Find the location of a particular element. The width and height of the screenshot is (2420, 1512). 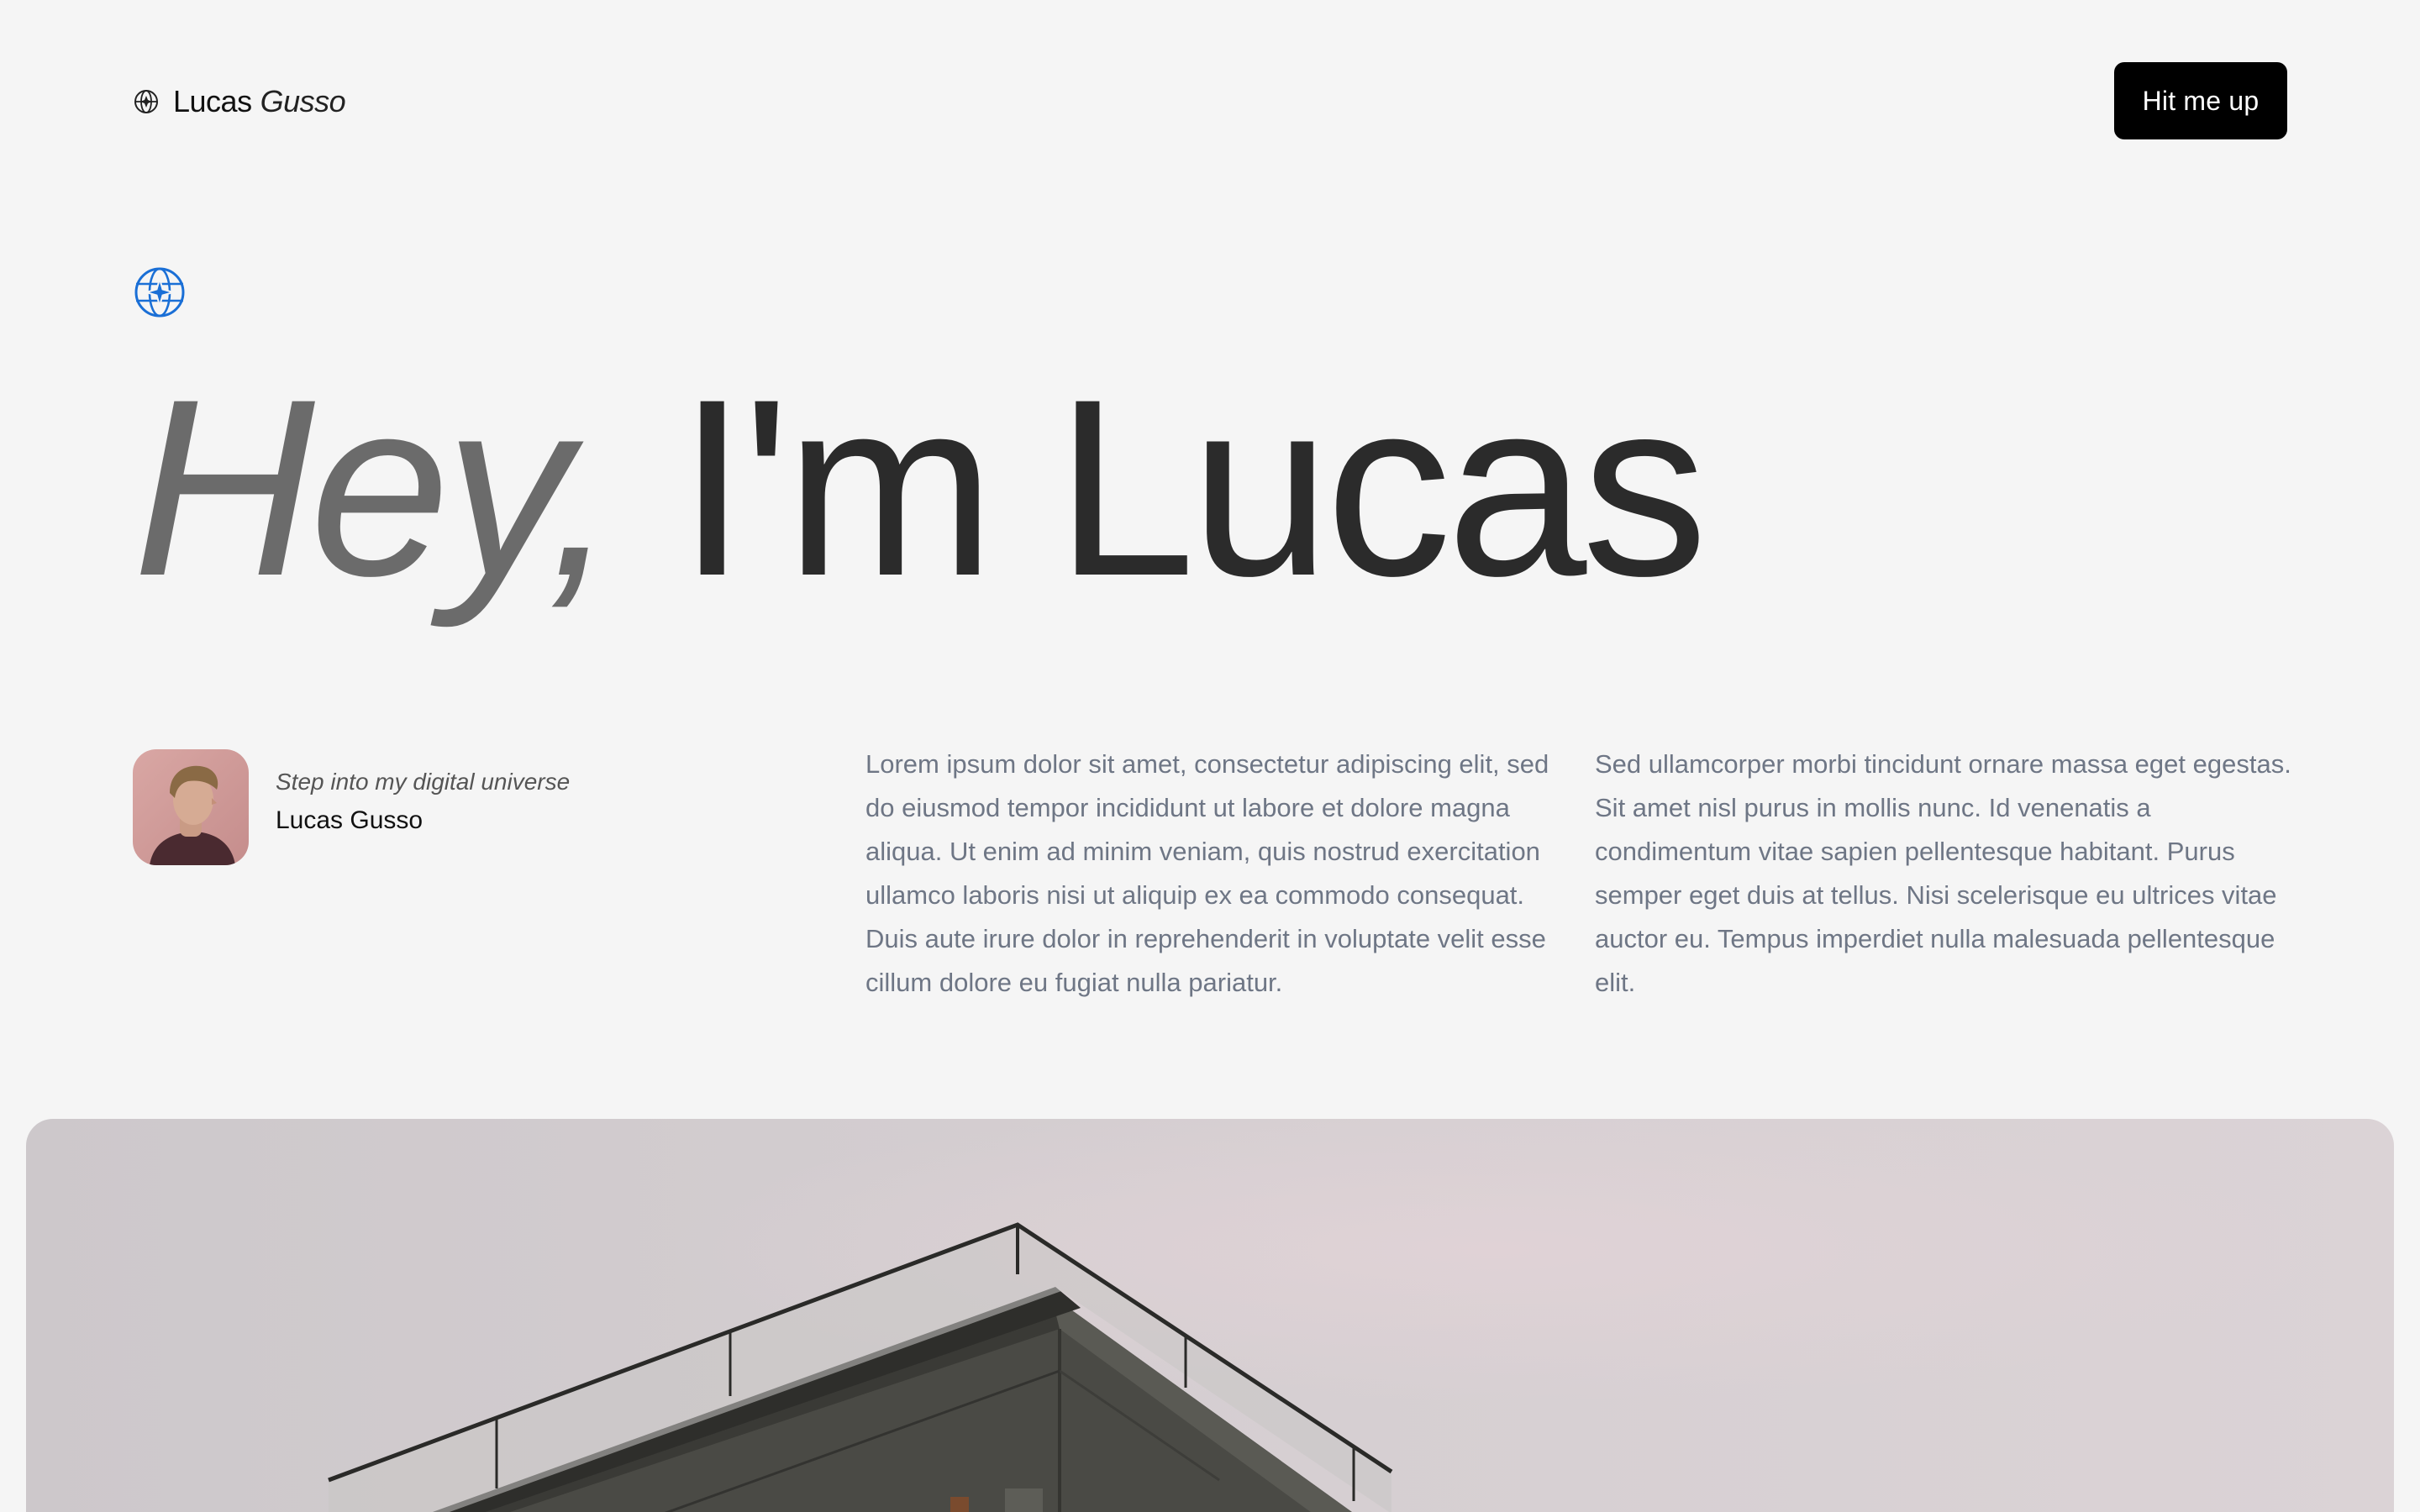

brand-logo: Lucas Gusso is located at coordinates (240, 102).